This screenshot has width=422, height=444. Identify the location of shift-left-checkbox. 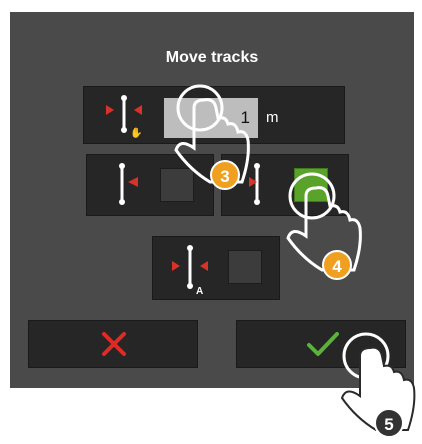
(177, 185).